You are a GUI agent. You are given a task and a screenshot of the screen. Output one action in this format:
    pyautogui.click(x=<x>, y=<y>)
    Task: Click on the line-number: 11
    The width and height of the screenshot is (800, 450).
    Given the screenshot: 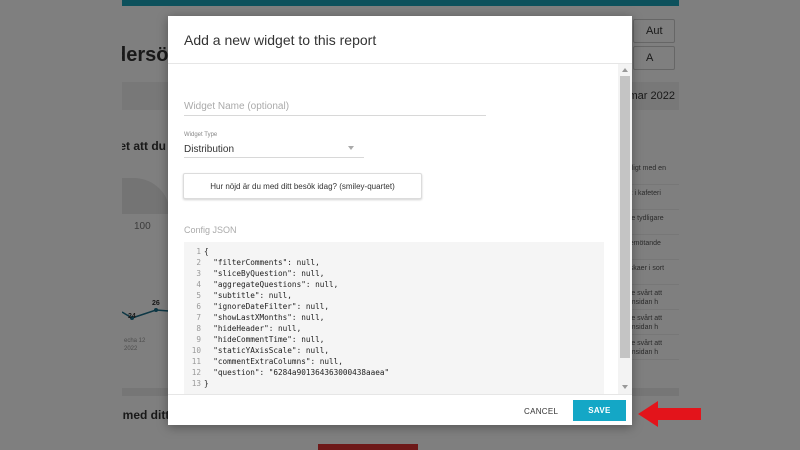 What is the action you would take?
    pyautogui.click(x=196, y=361)
    